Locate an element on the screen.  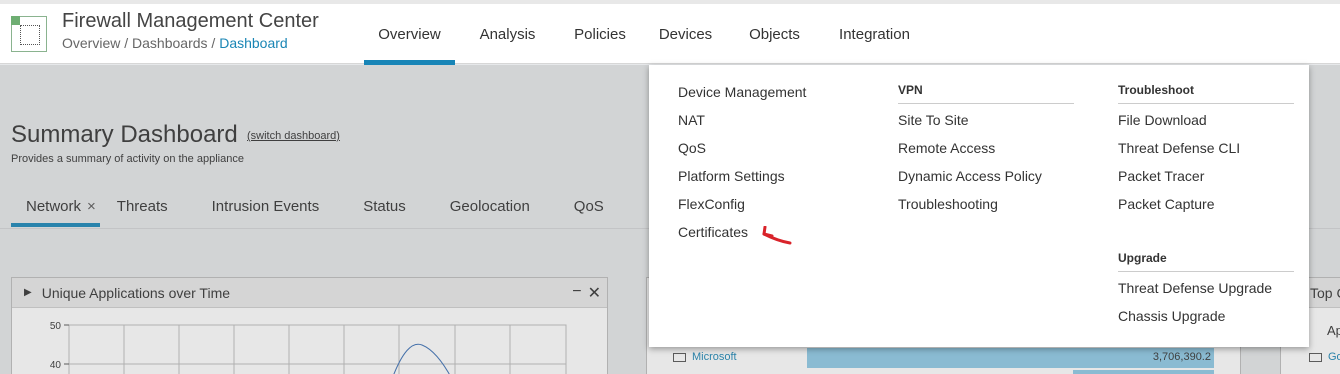
tab-geolocation: Geolocation is located at coordinates (490, 206).